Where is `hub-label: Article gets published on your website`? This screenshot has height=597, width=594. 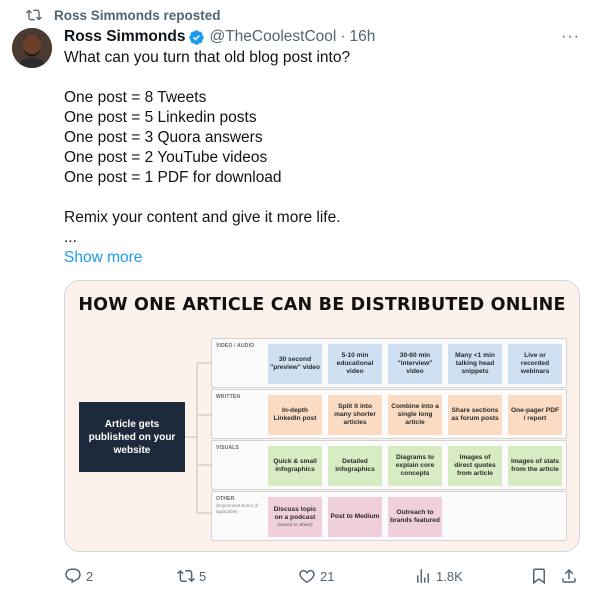
hub-label: Article gets published on your website is located at coordinates (132, 437).